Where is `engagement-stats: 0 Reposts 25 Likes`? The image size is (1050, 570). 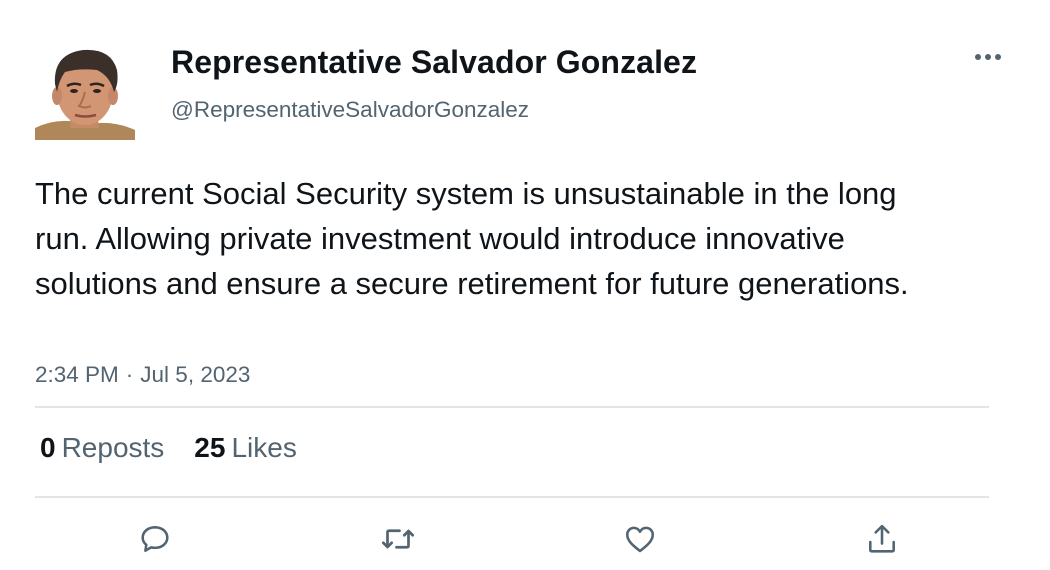 engagement-stats: 0 Reposts 25 Likes is located at coordinates (168, 448).